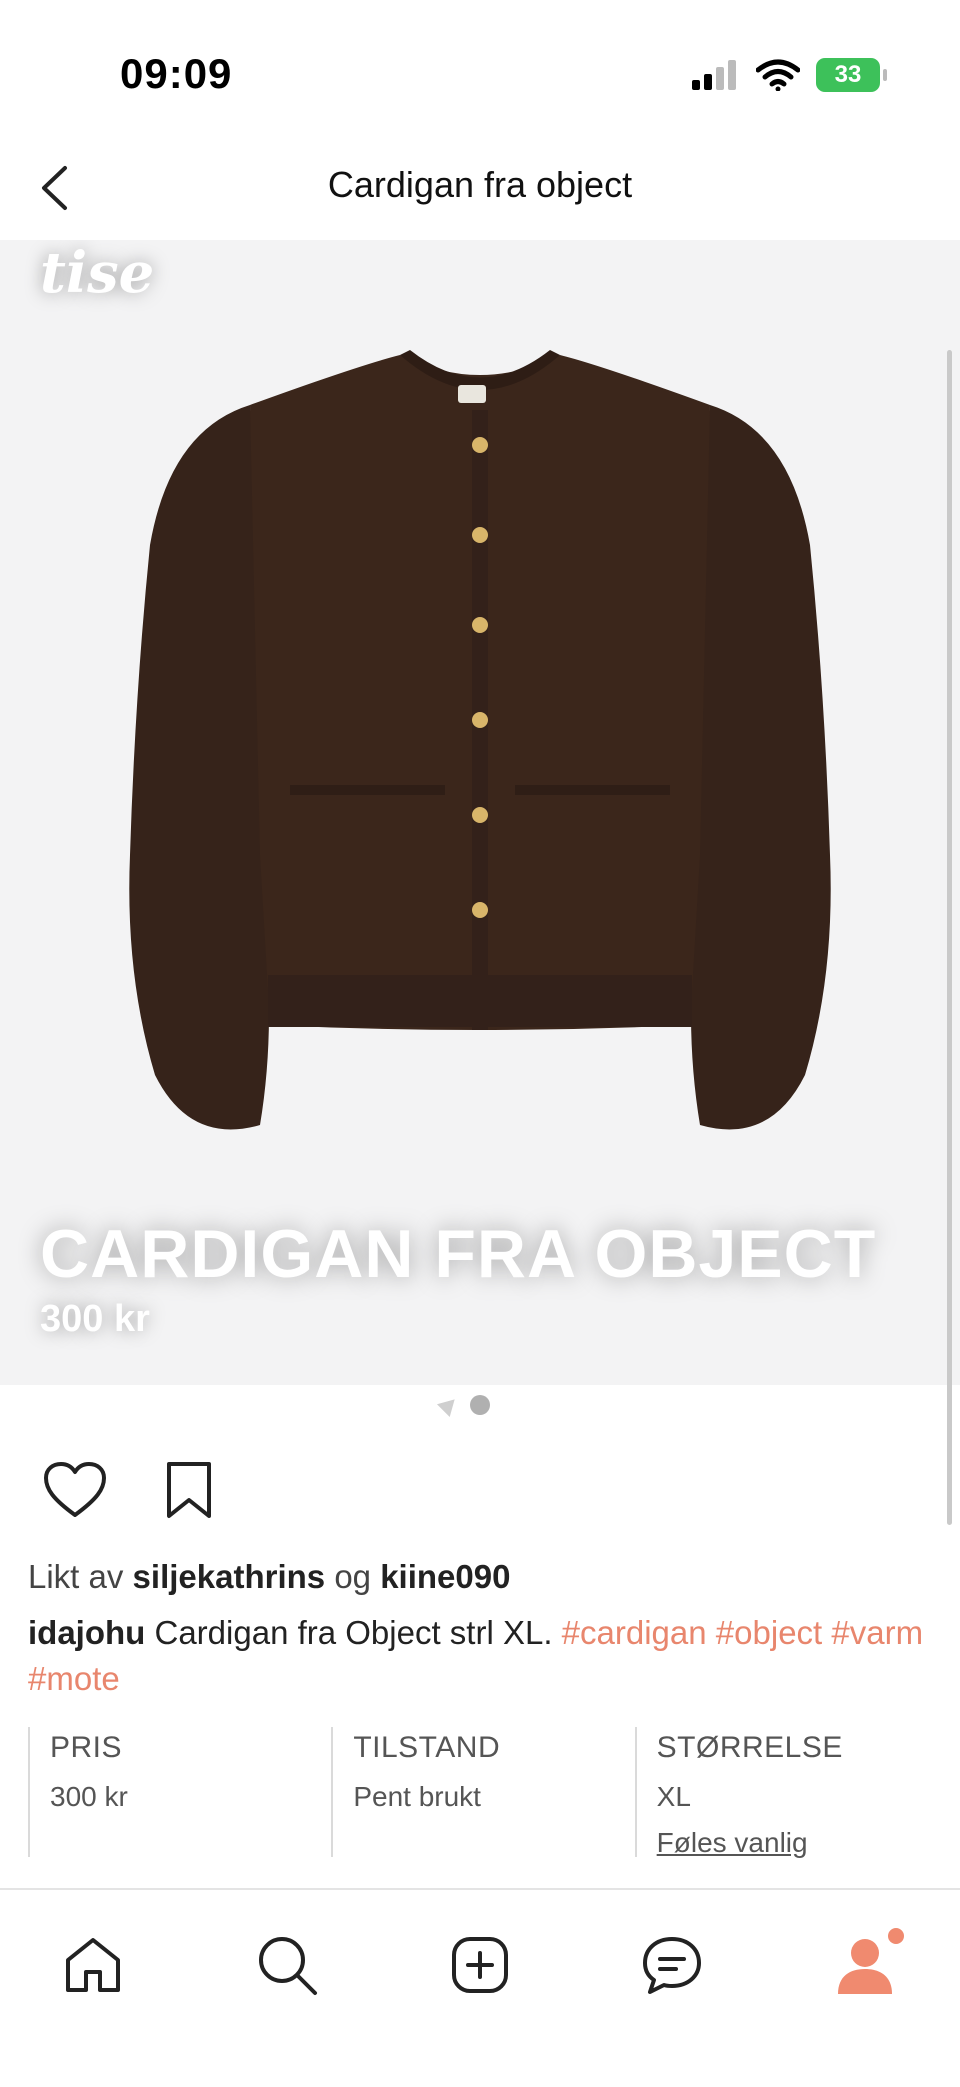 The width and height of the screenshot is (960, 2087). I want to click on search-icon, so click(288, 1966).